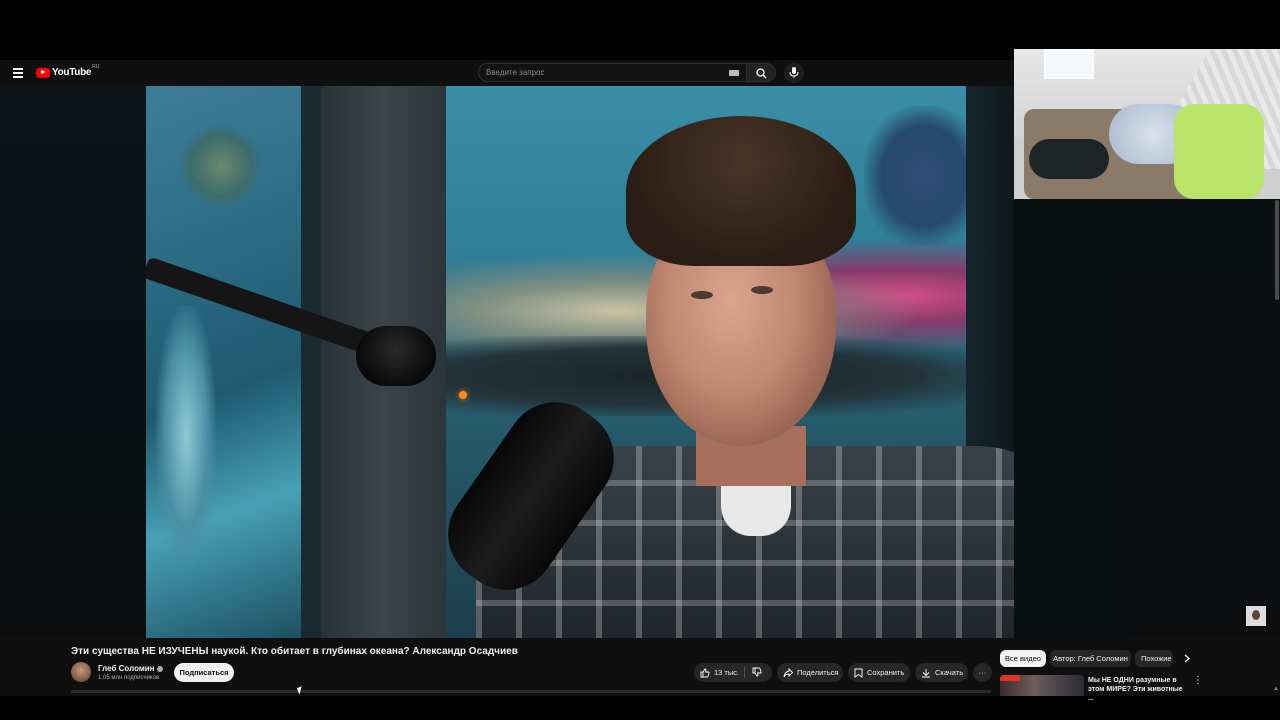 This screenshot has width=1280, height=720. I want to click on chip-author: Автор: Глеб Соломин, so click(1090, 658).